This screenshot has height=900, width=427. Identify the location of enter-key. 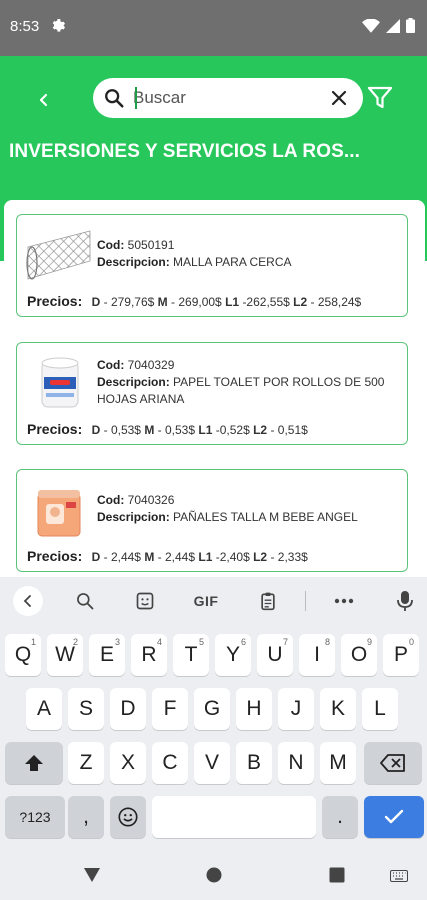
(394, 817).